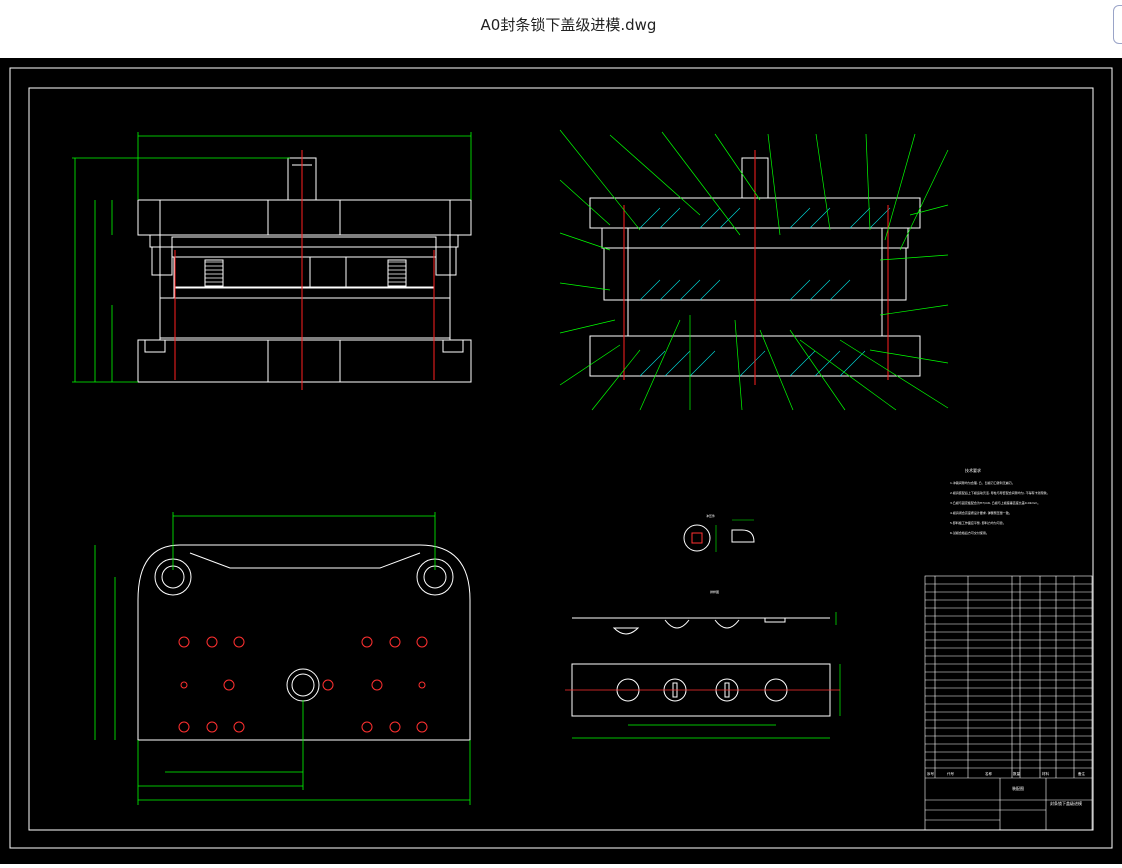  What do you see at coordinates (734, 535) in the screenshot?
I see `part-dimensions` at bounding box center [734, 535].